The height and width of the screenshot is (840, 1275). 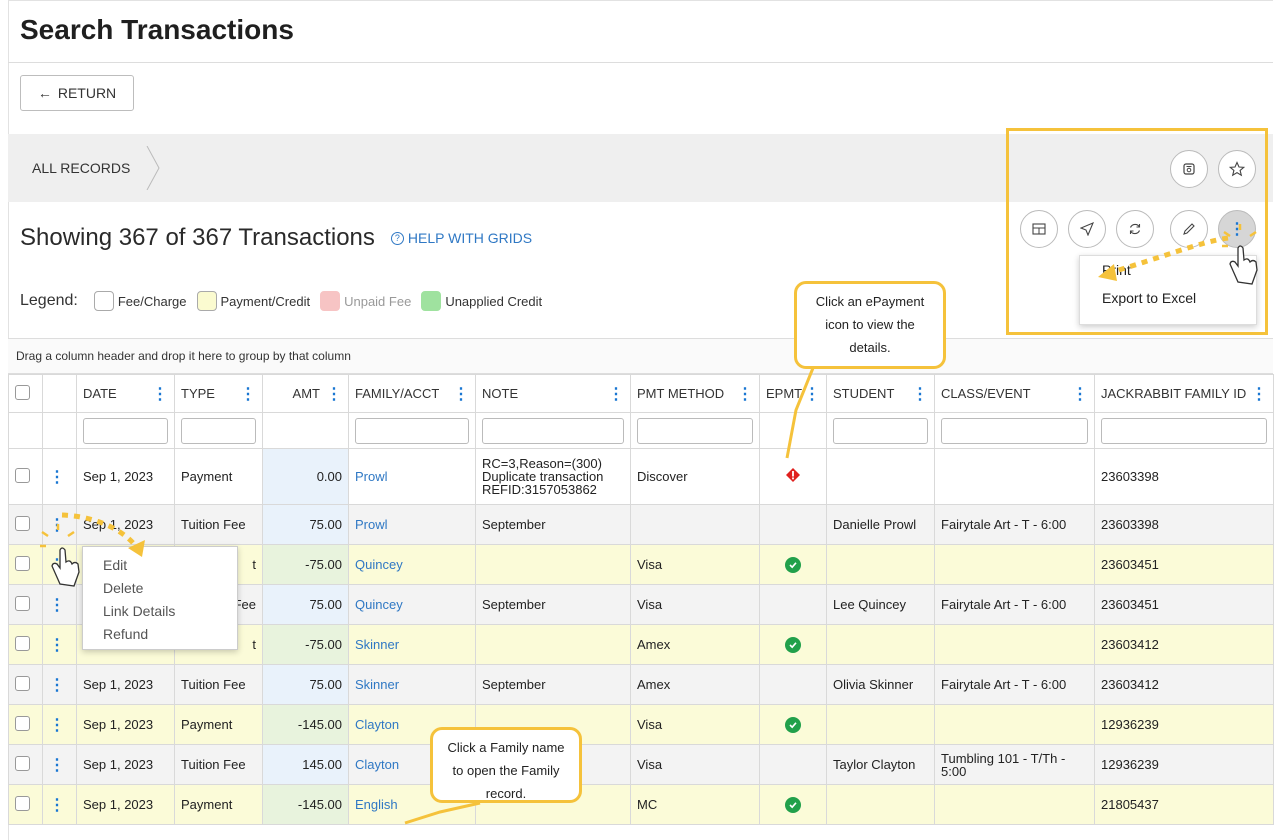 What do you see at coordinates (305, 393) in the screenshot?
I see `column-header-amt: AMT ⋮` at bounding box center [305, 393].